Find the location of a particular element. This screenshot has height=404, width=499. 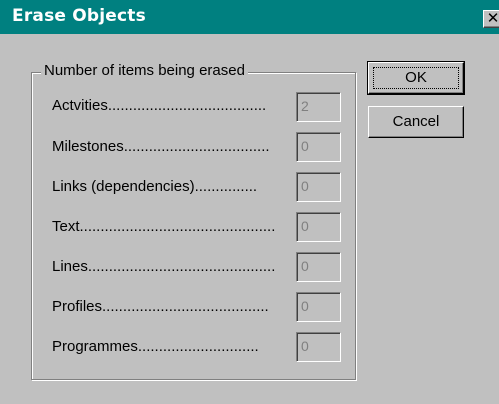

cancel-button-label: Cancel is located at coordinates (416, 121).